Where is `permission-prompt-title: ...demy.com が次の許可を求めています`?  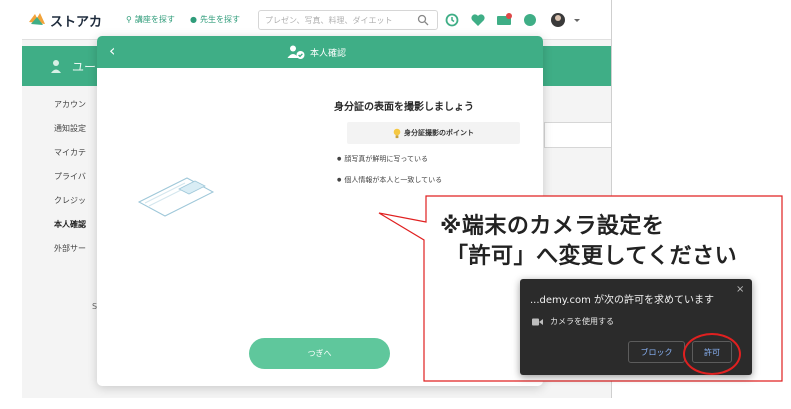
permission-prompt-title: ...demy.com が次の許可を求めています is located at coordinates (622, 300).